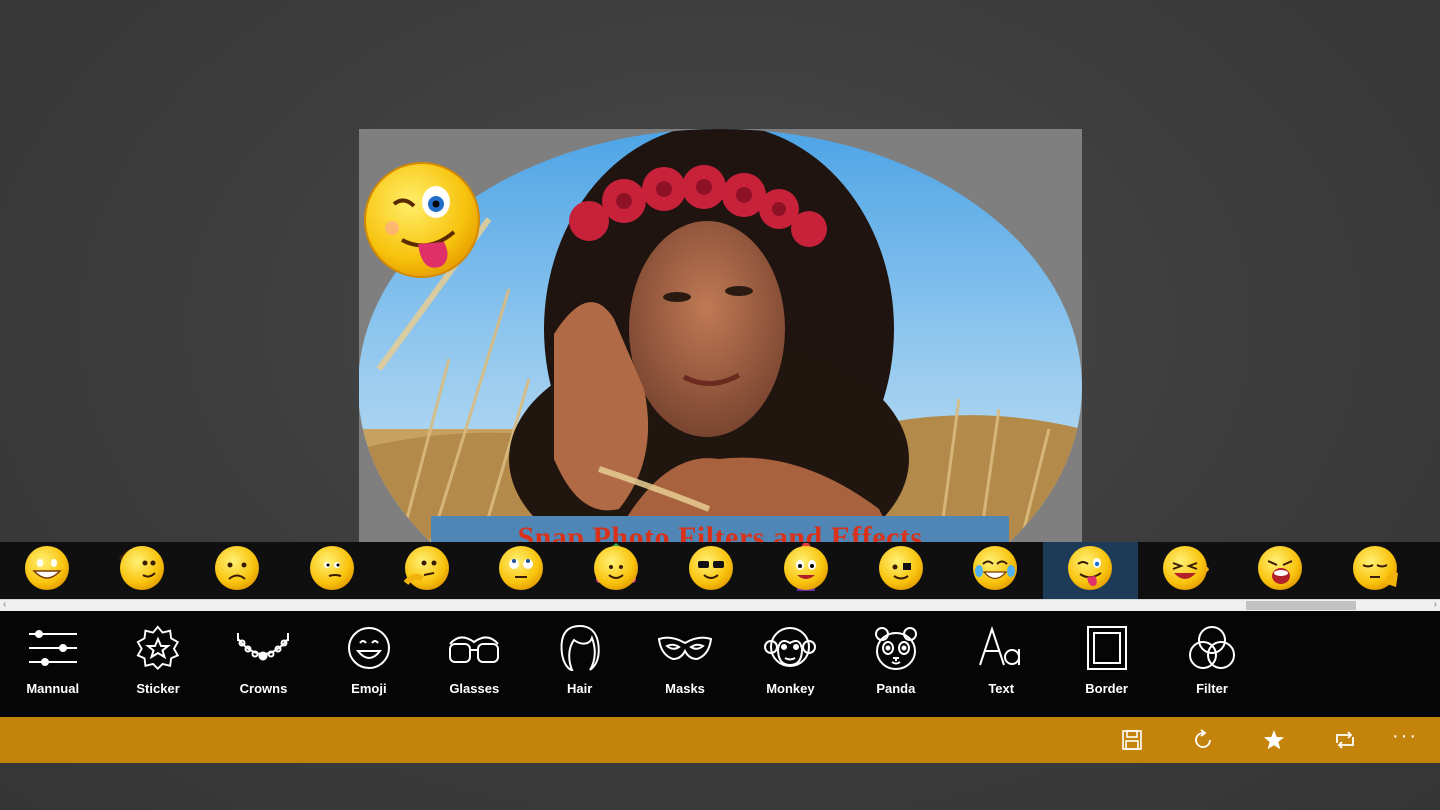  Describe the element at coordinates (1106, 688) in the screenshot. I see `tool-label: Border` at that location.